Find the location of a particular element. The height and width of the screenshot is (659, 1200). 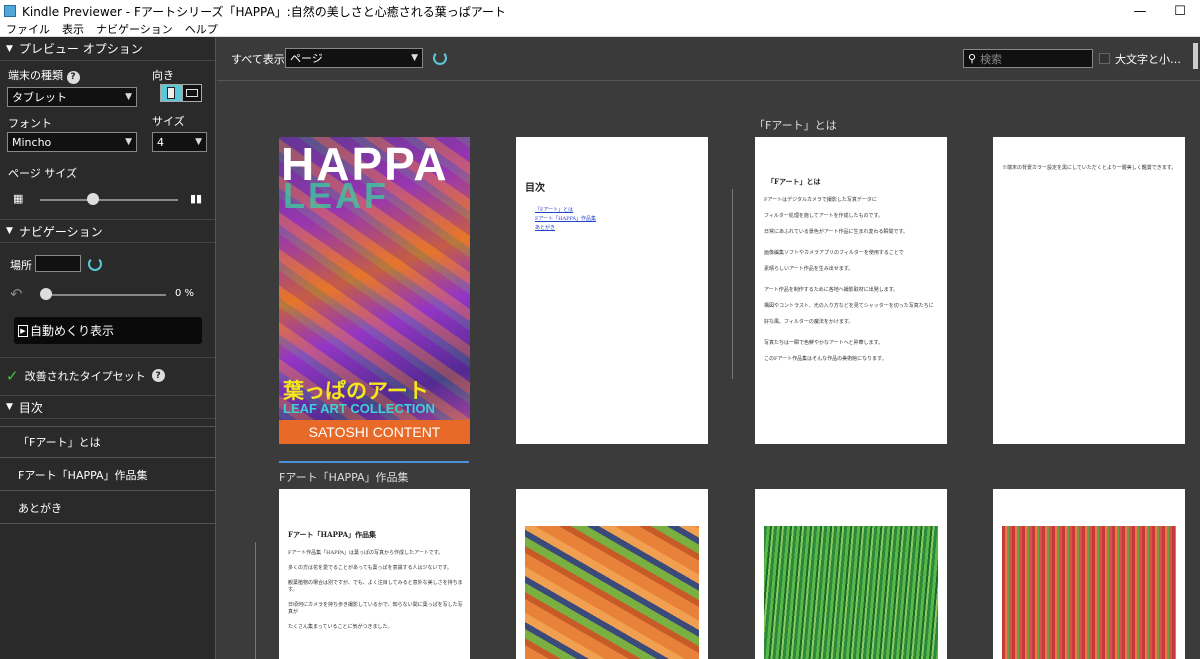

menu-view: 表示 is located at coordinates (73, 29).